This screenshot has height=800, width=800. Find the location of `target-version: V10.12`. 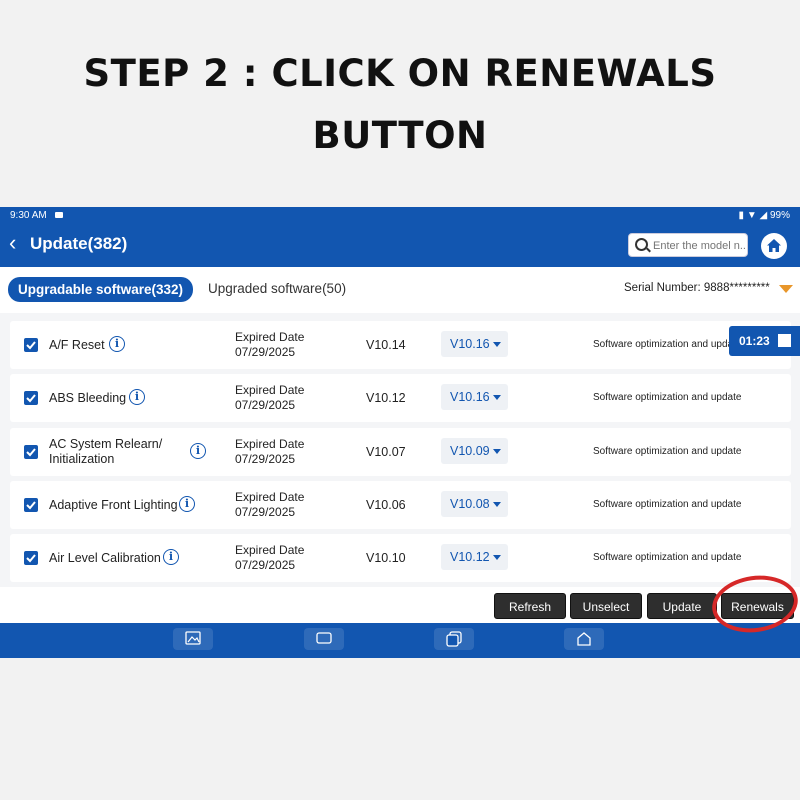

target-version: V10.12 is located at coordinates (470, 557).